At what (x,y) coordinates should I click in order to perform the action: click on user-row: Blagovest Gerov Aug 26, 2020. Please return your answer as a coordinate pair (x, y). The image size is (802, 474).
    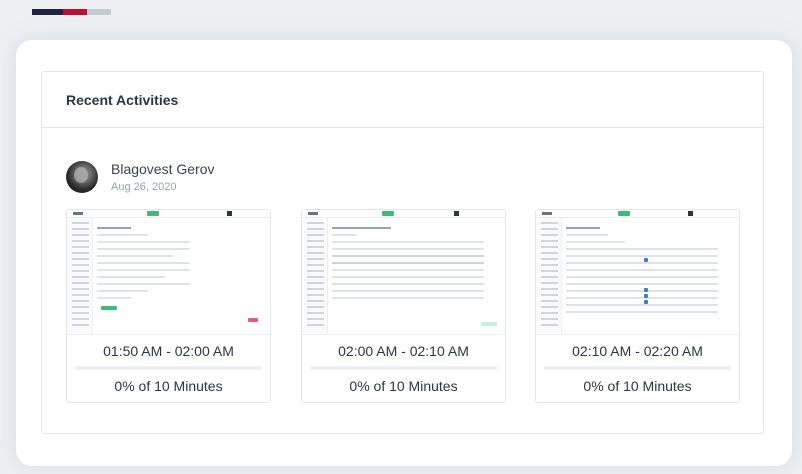
    Looking at the image, I should click on (140, 177).